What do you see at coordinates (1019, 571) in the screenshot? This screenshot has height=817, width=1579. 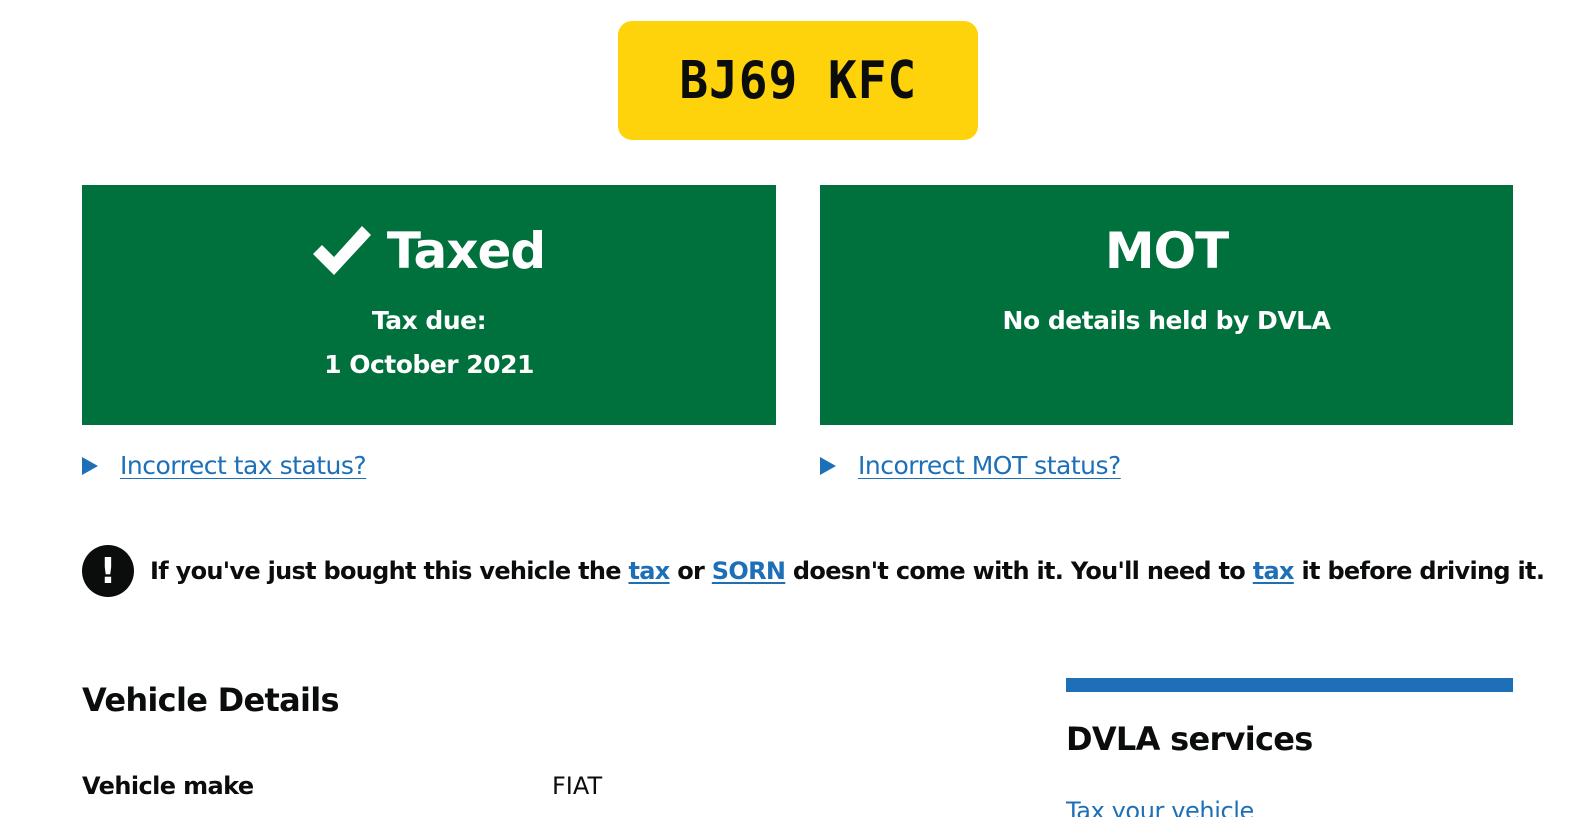 I see `warning-text-part: doesn't come with it. You'll need to` at bounding box center [1019, 571].